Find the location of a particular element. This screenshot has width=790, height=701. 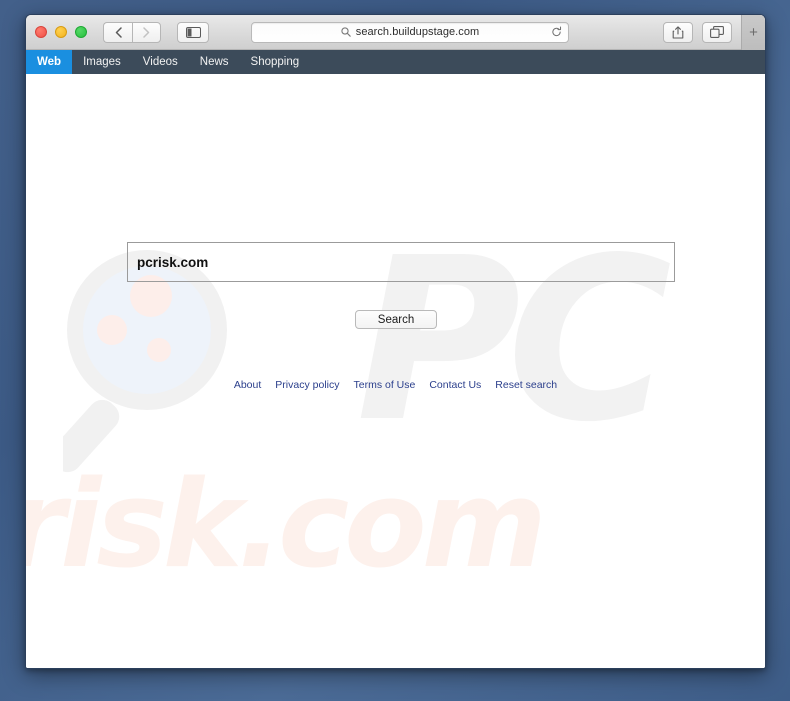

url-bar: search.buildupstage.com is located at coordinates (410, 32).